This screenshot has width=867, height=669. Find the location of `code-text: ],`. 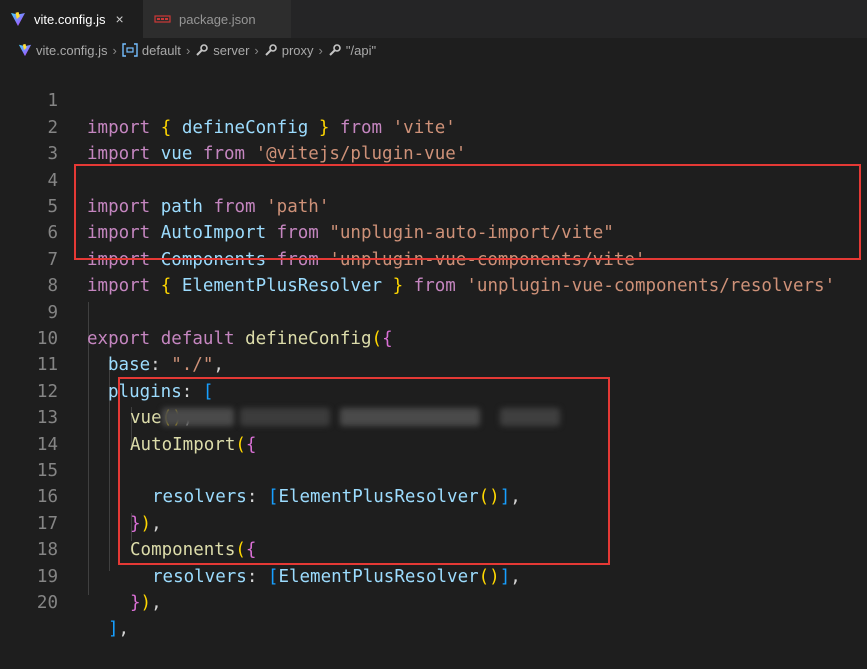

code-text: ], is located at coordinates (118, 629).